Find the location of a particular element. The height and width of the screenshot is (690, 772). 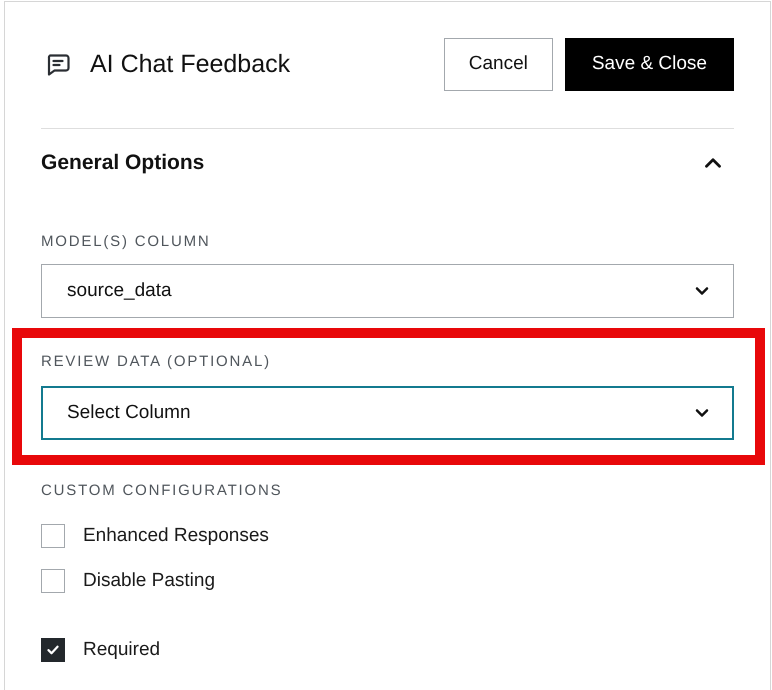

field-label: REVIEW DATA (OPTIONAL) is located at coordinates (156, 362).